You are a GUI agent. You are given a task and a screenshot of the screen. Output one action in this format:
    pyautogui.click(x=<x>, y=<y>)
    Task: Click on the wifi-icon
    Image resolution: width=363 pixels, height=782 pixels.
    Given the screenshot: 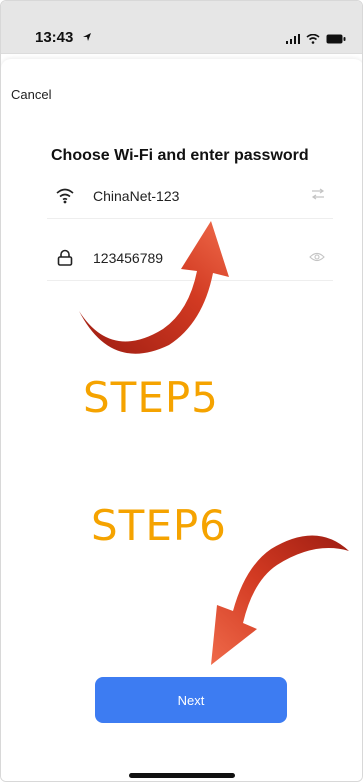 What is the action you would take?
    pyautogui.click(x=65, y=196)
    